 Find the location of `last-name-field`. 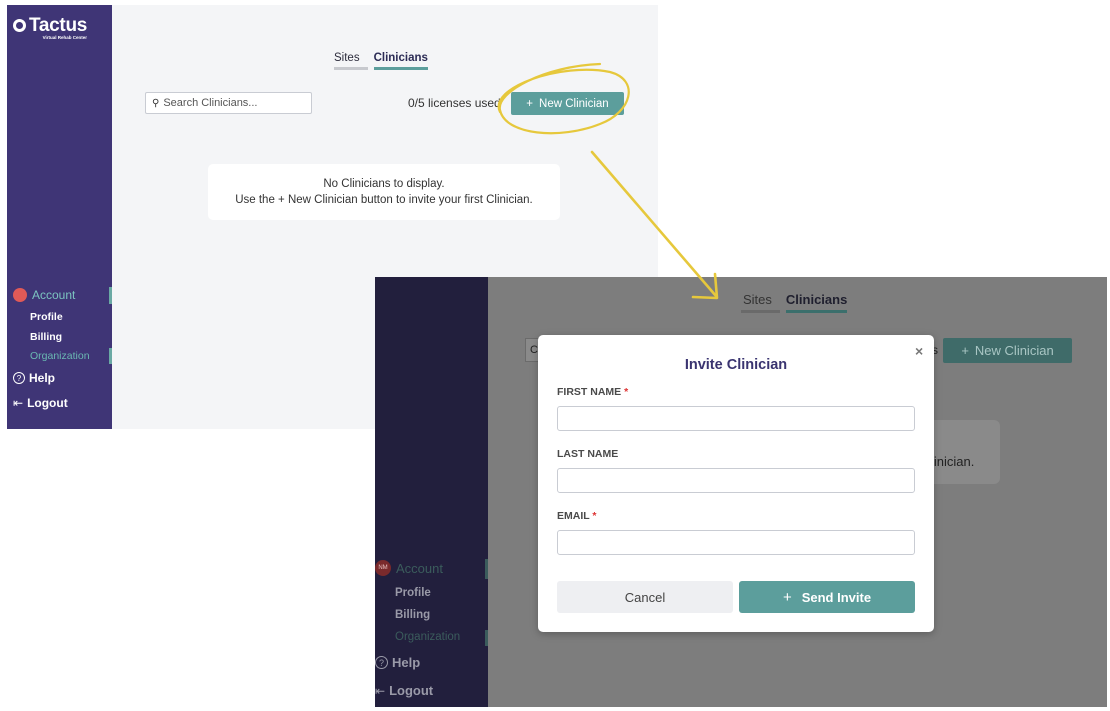

last-name-field is located at coordinates (736, 480).